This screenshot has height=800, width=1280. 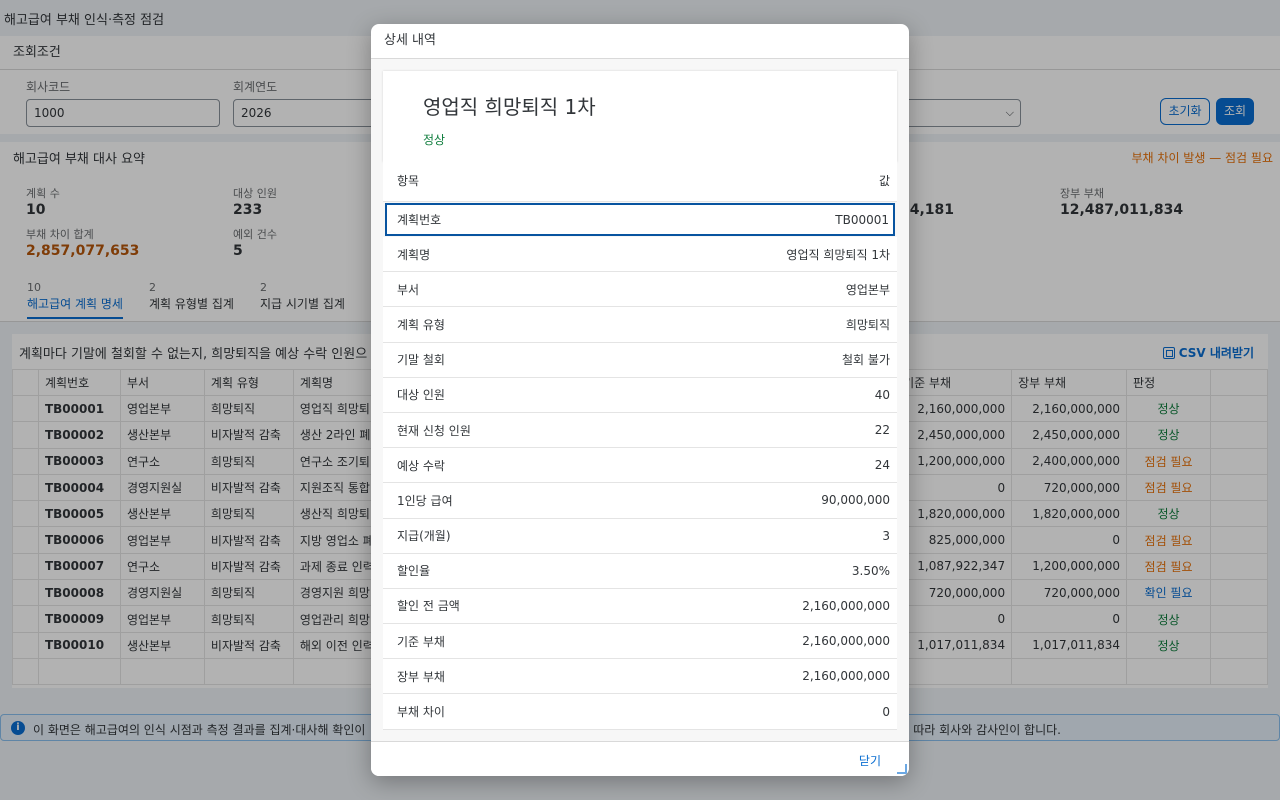 I want to click on detail-value: 3.50%, so click(x=870, y=570).